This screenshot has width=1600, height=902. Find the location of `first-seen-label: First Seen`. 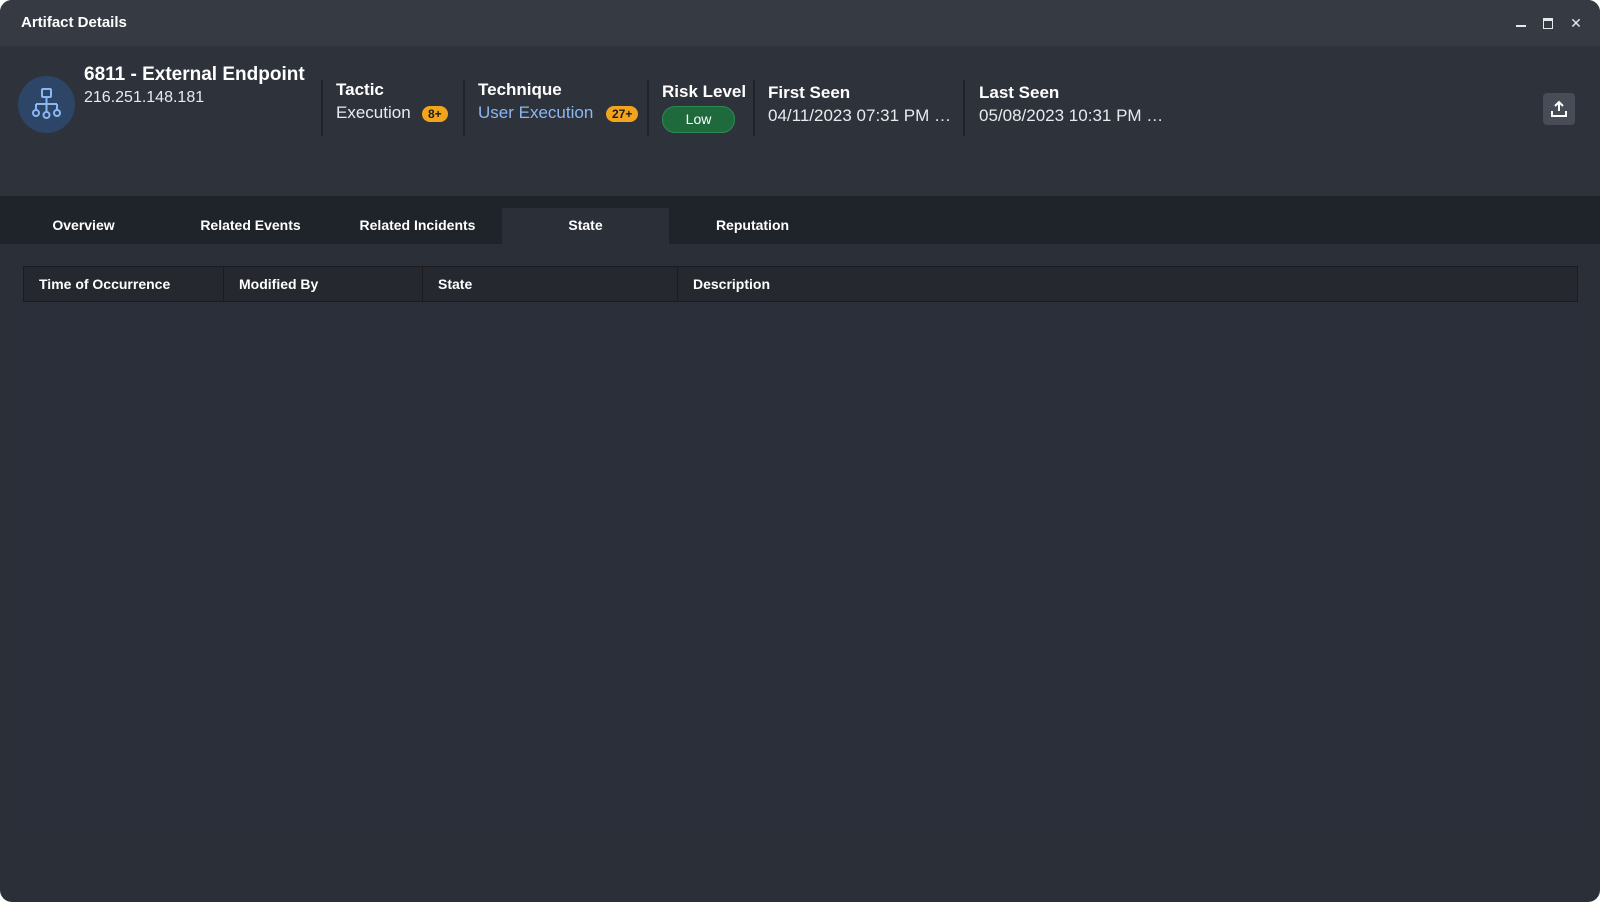

first-seen-label: First Seen is located at coordinates (809, 92).